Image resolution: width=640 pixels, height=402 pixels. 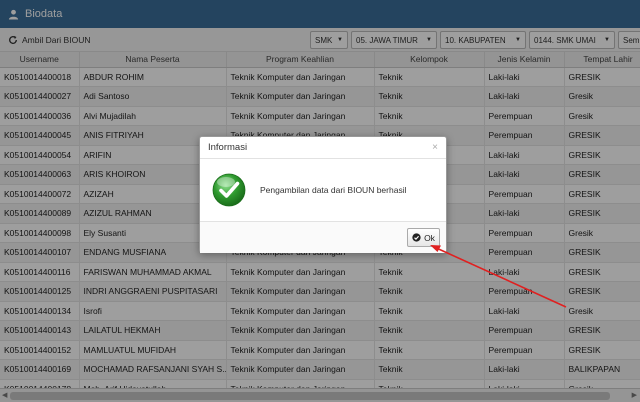 I want to click on dialog-body: Pengambilan data dari BIOUN berhasil, so click(x=323, y=190).